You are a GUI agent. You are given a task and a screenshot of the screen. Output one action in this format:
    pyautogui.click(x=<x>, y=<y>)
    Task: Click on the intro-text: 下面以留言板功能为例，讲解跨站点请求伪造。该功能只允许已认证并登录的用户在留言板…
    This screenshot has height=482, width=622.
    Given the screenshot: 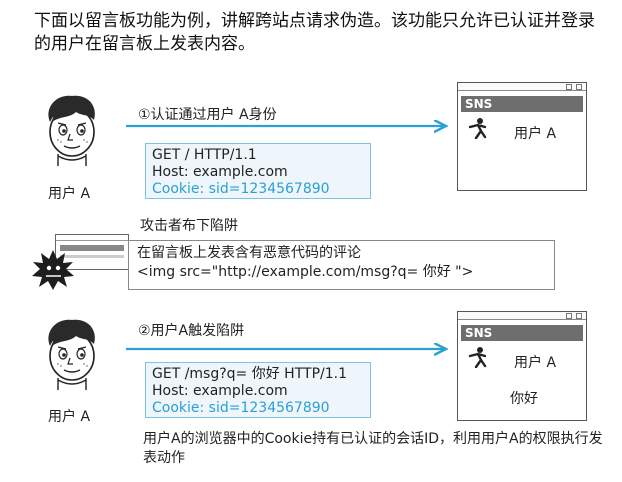 What is the action you would take?
    pyautogui.click(x=314, y=32)
    